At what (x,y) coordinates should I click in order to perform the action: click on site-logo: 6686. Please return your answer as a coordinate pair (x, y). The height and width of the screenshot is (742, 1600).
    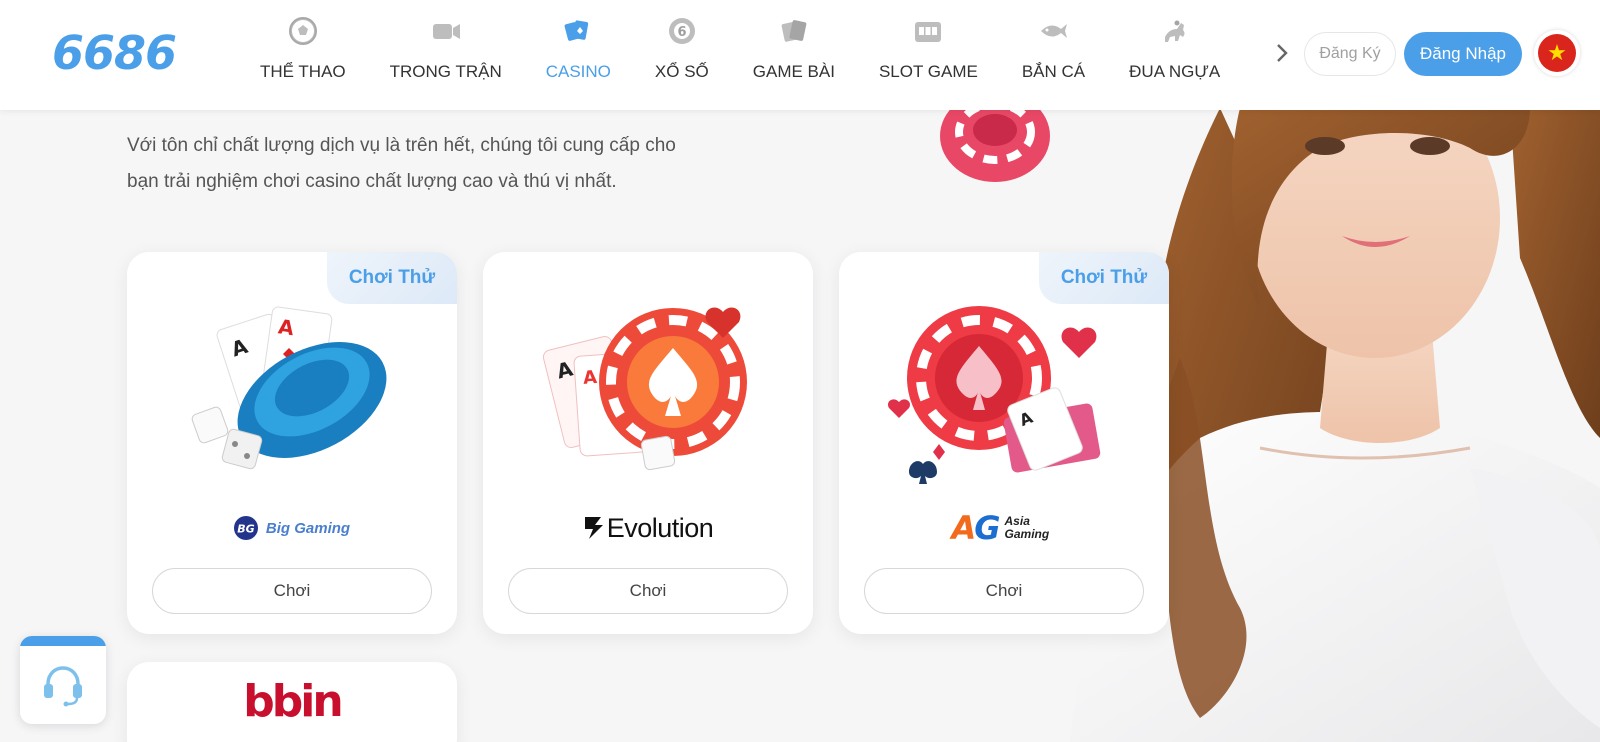
    Looking at the image, I should click on (114, 53).